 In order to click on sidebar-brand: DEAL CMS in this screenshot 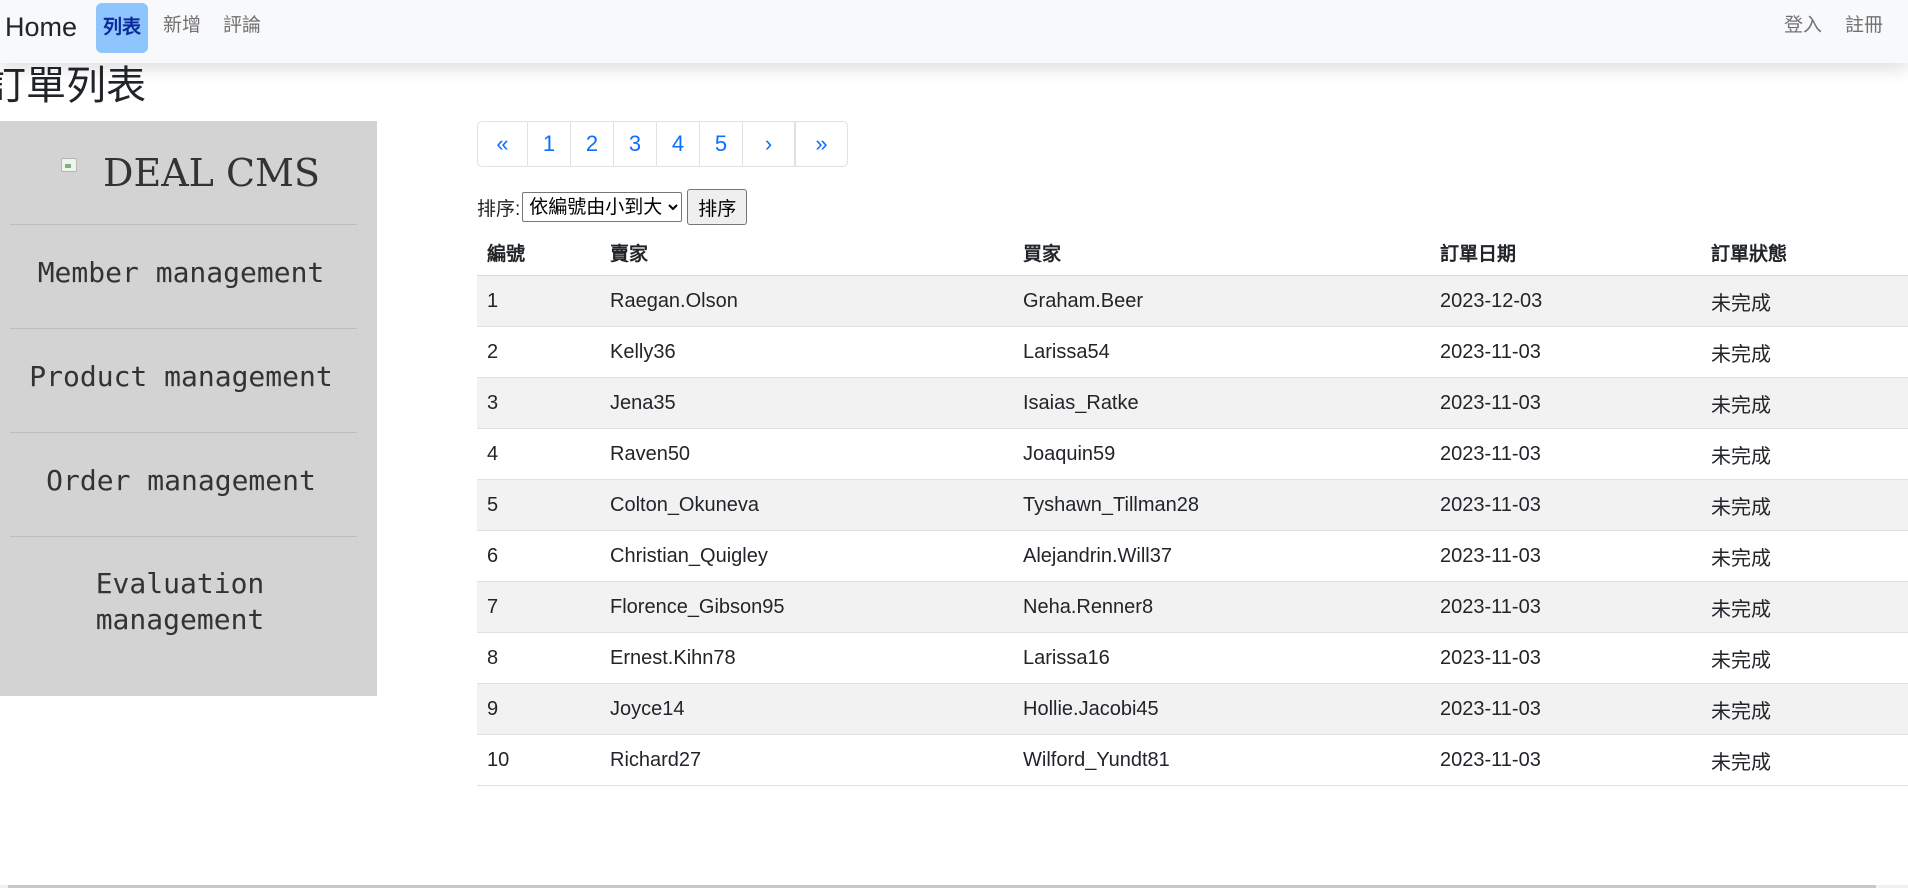, I will do `click(188, 172)`.